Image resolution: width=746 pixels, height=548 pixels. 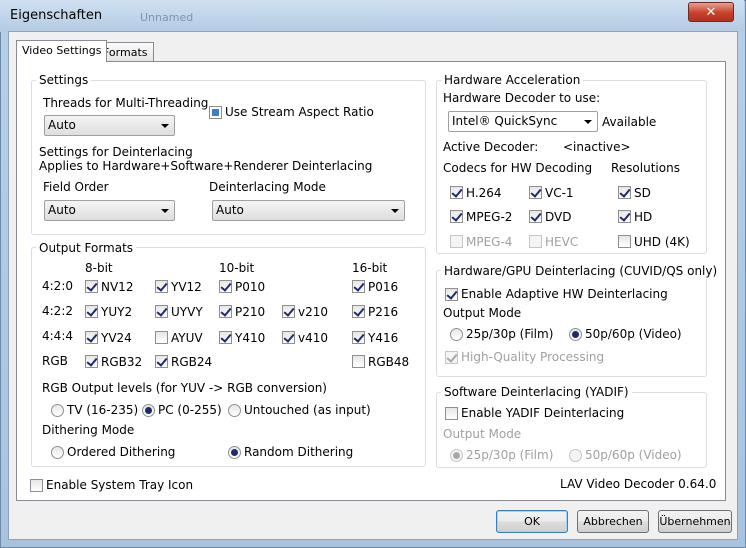 What do you see at coordinates (91, 361) in the screenshot?
I see `rgb32-checkbox` at bounding box center [91, 361].